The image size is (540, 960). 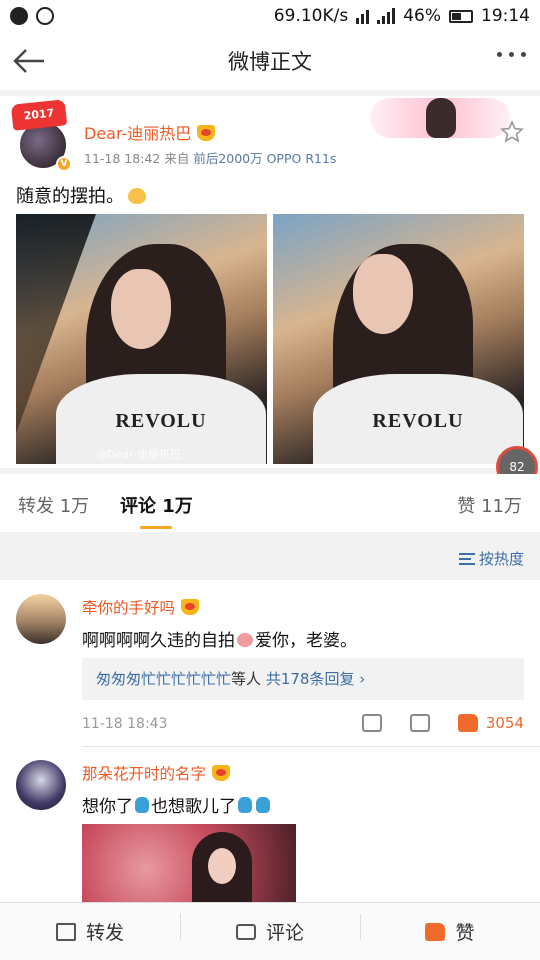 I want to click on post-photo-2: REVOLU, so click(x=398, y=339).